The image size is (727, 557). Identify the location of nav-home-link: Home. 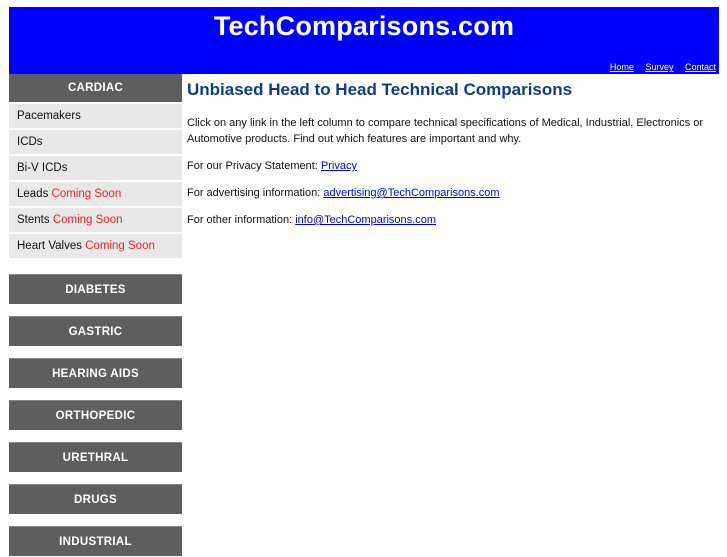
(622, 67).